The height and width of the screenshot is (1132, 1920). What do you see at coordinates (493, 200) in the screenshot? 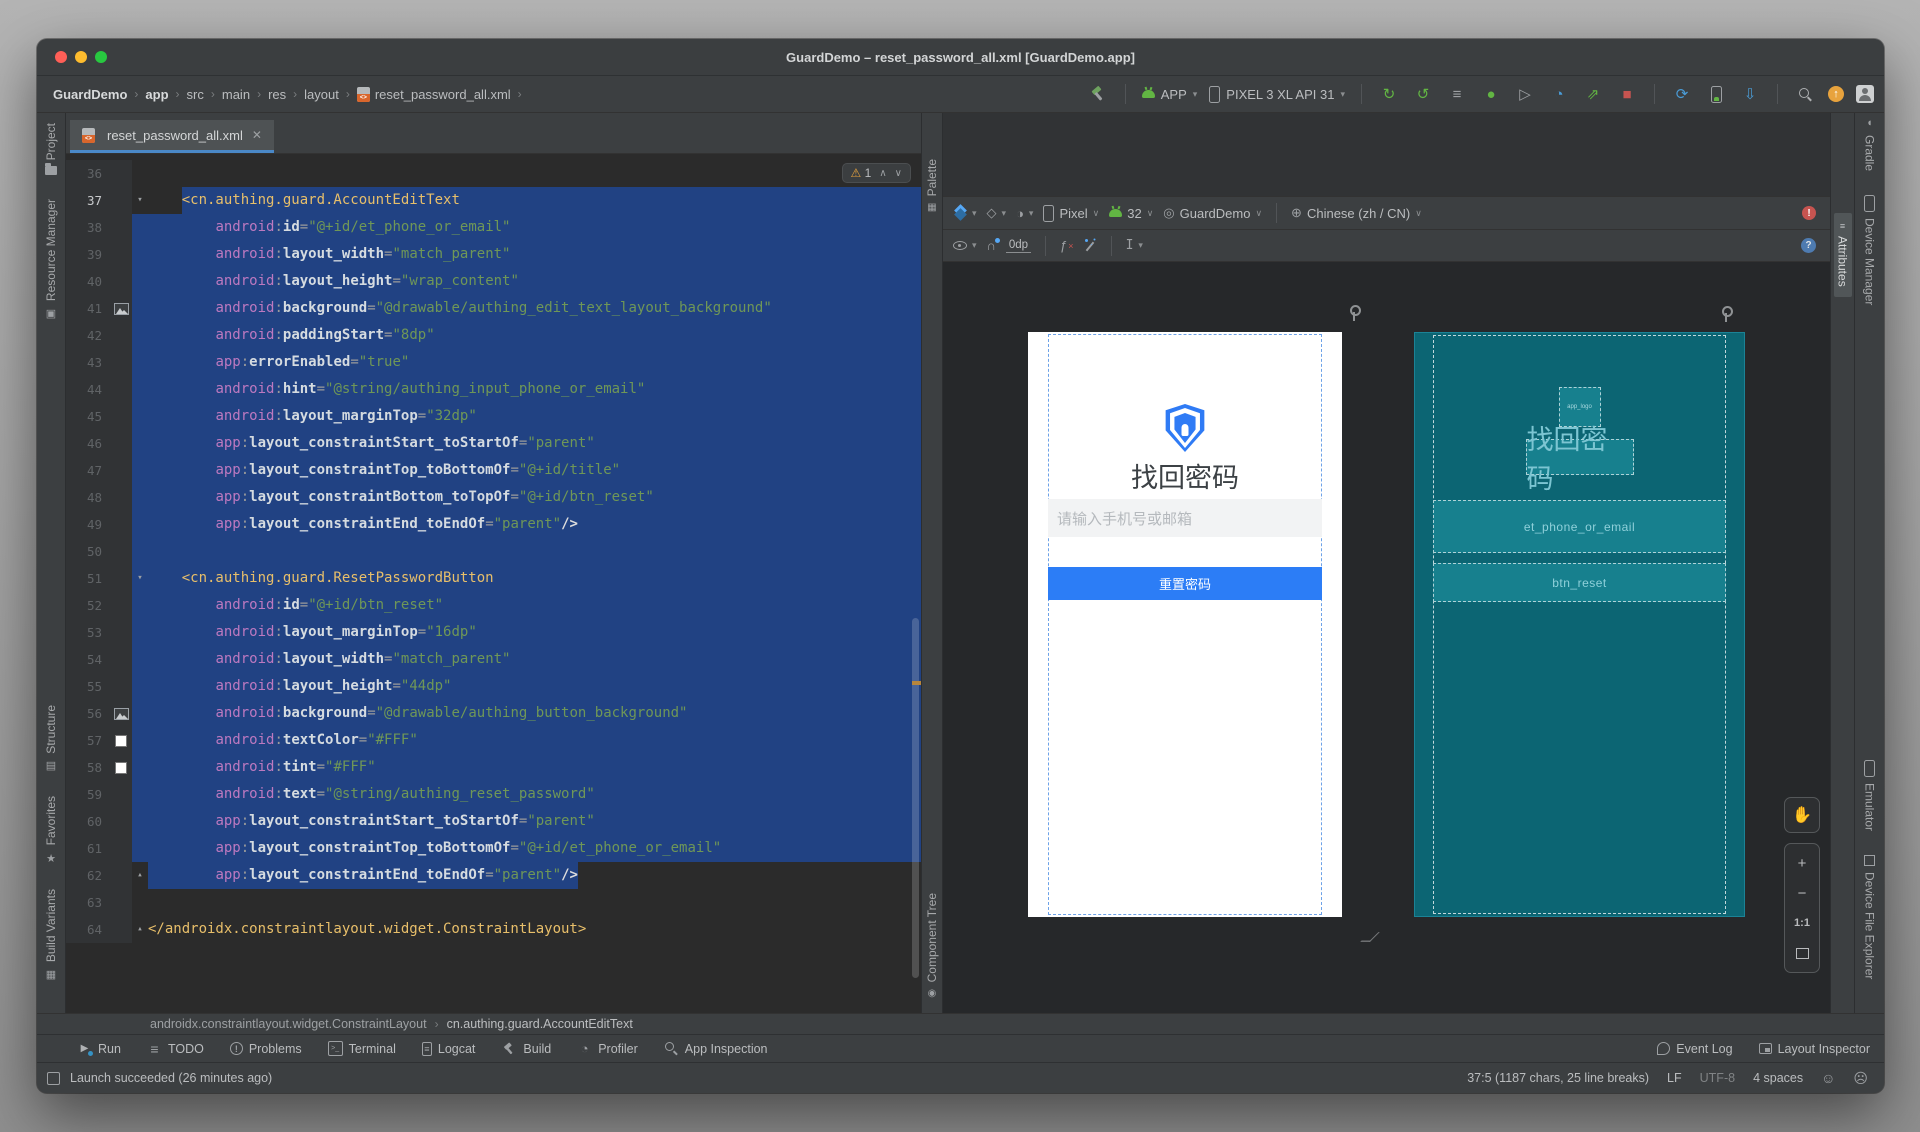
I see `code-line: 37 ▾ <cn.authing.guard.AccountEditText` at bounding box center [493, 200].